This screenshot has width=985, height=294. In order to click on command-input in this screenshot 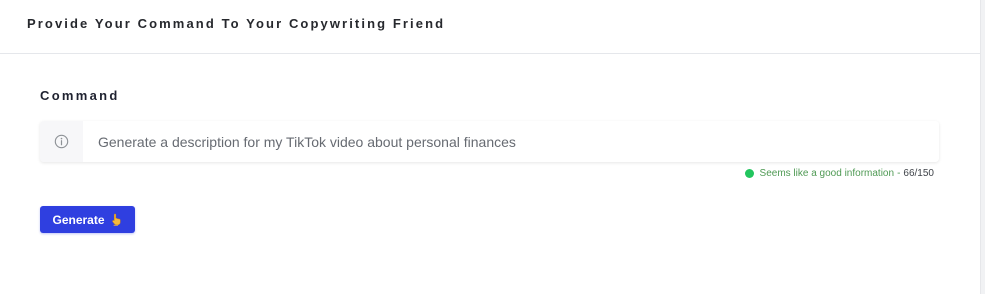, I will do `click(511, 141)`.